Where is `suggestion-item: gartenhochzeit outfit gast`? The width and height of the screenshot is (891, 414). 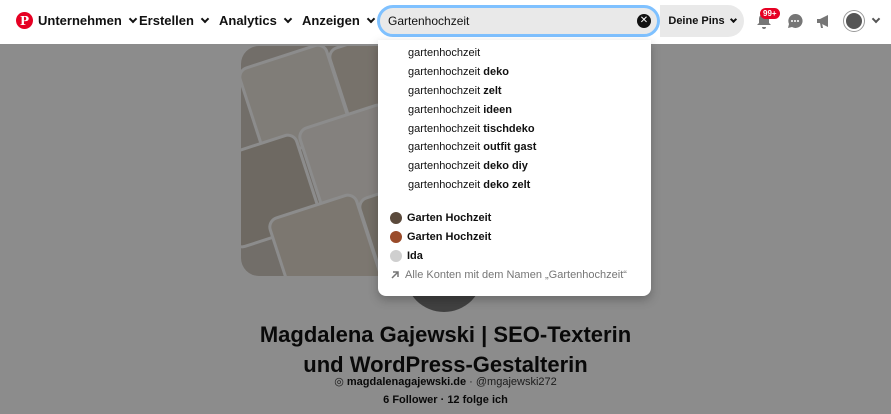 suggestion-item: gartenhochzeit outfit gast is located at coordinates (472, 147).